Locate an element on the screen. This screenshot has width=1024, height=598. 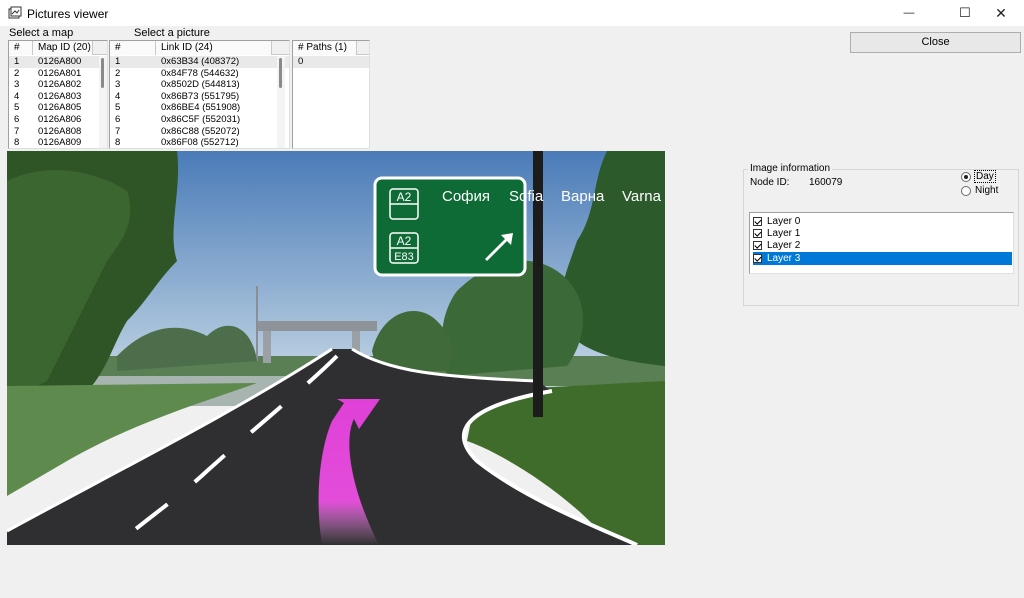
layer-label: Layer 2 is located at coordinates (784, 246).